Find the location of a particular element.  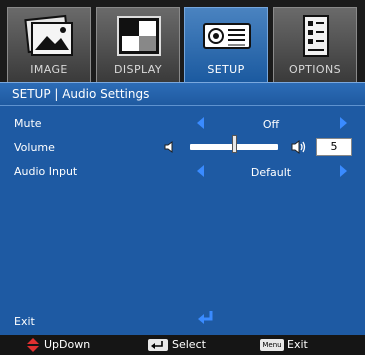

tab-setup-label: SETUP is located at coordinates (226, 69).